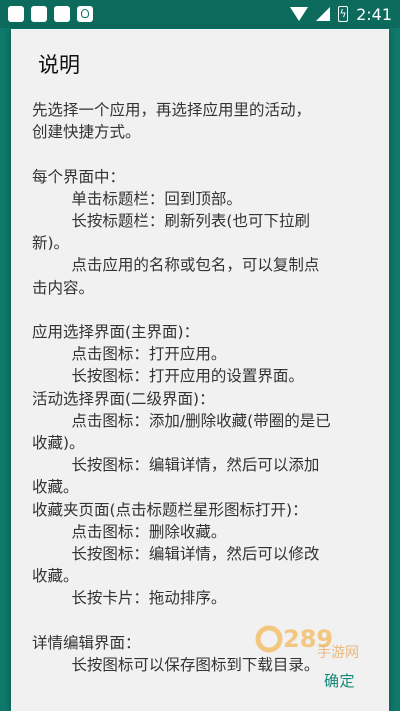 Image resolution: width=400 pixels, height=711 pixels. I want to click on status-time: 2:41, so click(374, 14).